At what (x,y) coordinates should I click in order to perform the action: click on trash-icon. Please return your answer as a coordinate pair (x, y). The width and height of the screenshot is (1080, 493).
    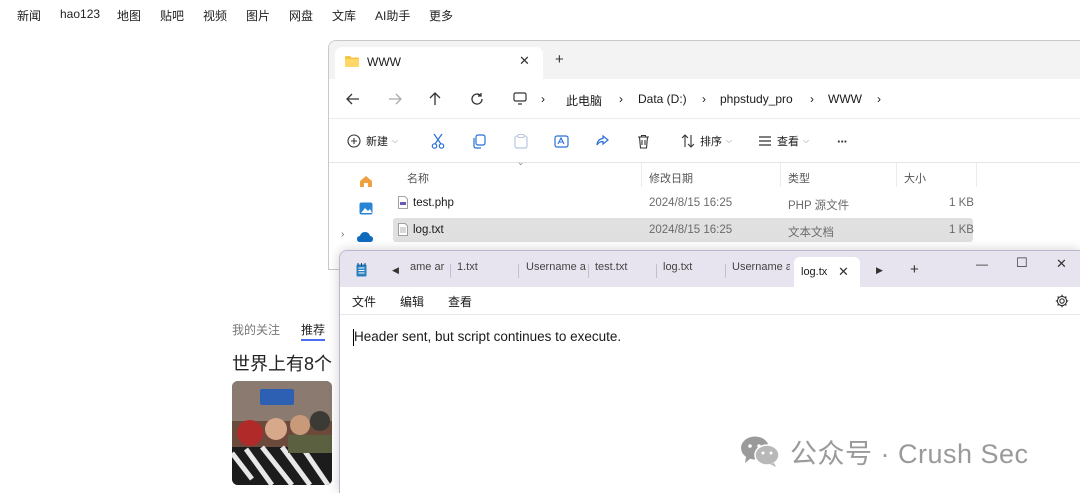
    Looking at the image, I should click on (643, 141).